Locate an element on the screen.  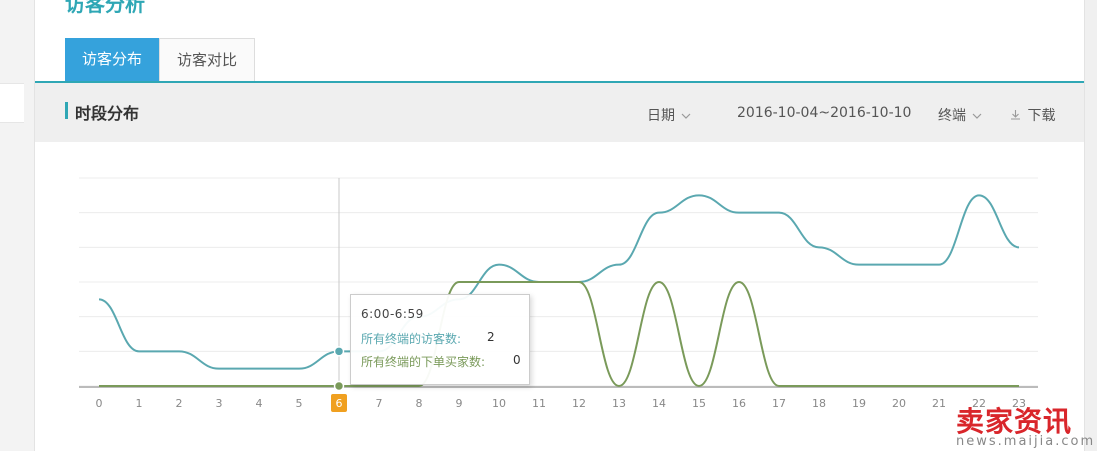
x-tick-label: 13 is located at coordinates (619, 403).